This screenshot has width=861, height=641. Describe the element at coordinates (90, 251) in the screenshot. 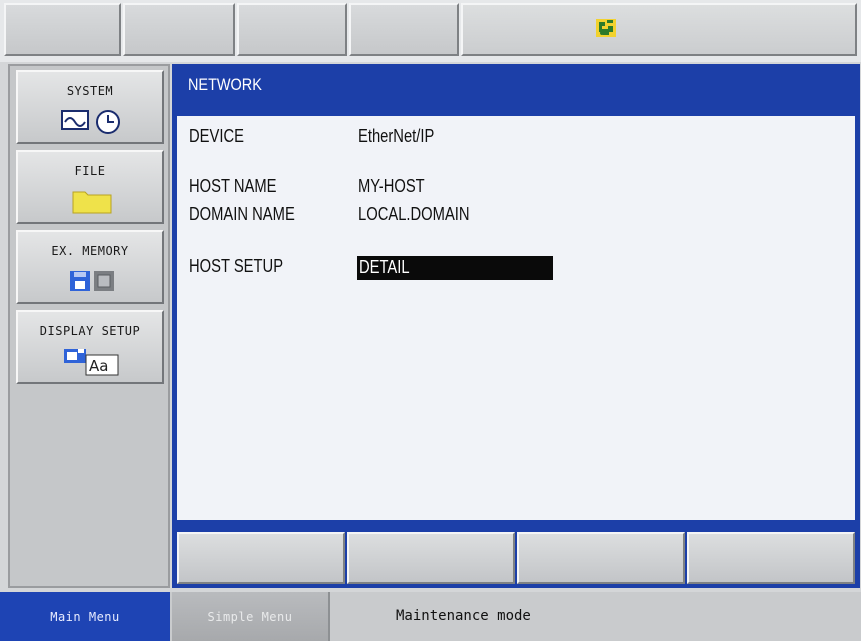

I see `menu-ex-memory-label: EX. MEMORY` at that location.